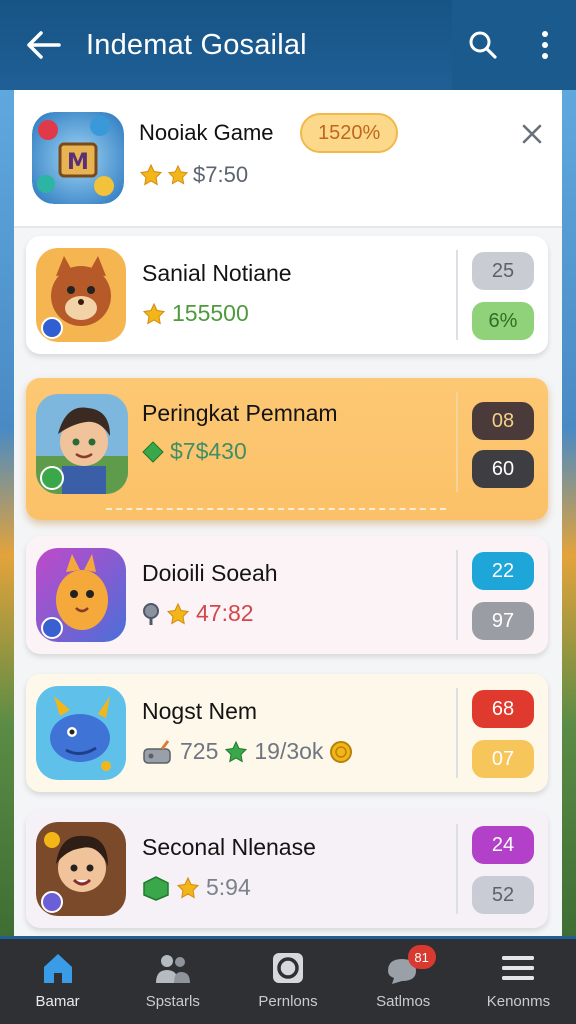 The width and height of the screenshot is (576, 1024). I want to click on nav-item-home: Bamar, so click(57, 981).